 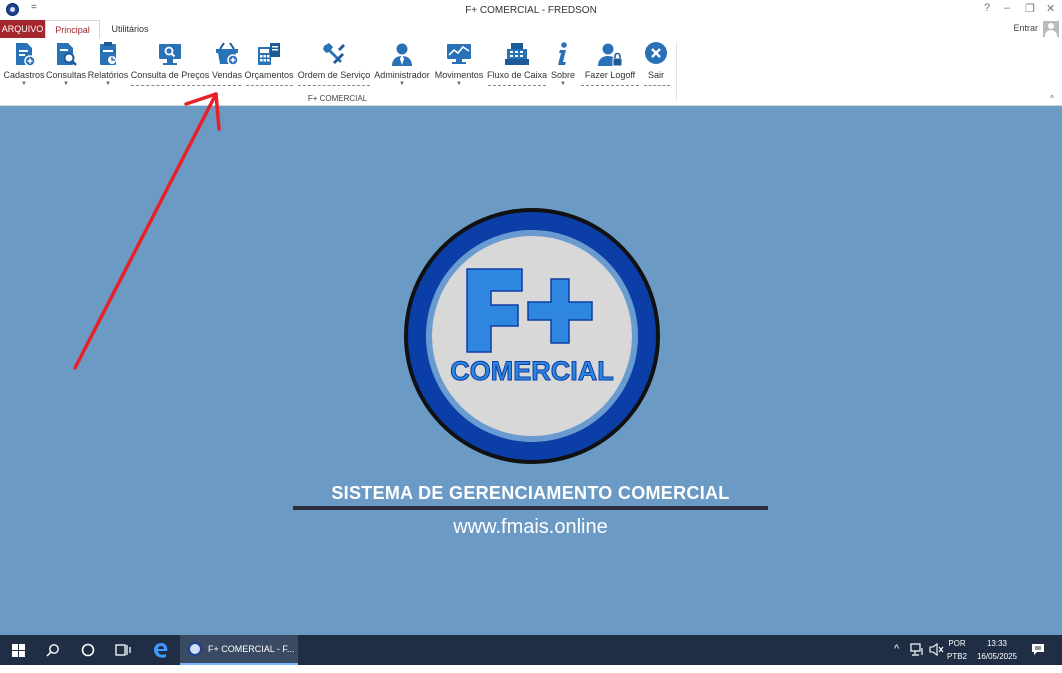 I want to click on cadastros-icon, so click(x=26, y=55).